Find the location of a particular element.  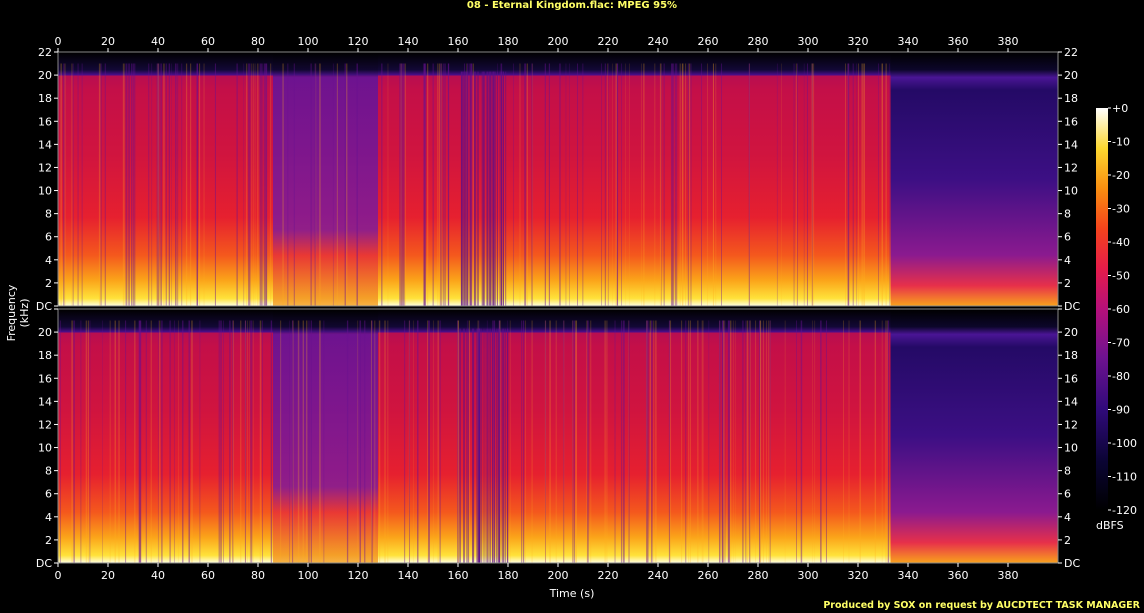

x-tick-label-bottom: 80 is located at coordinates (258, 575).